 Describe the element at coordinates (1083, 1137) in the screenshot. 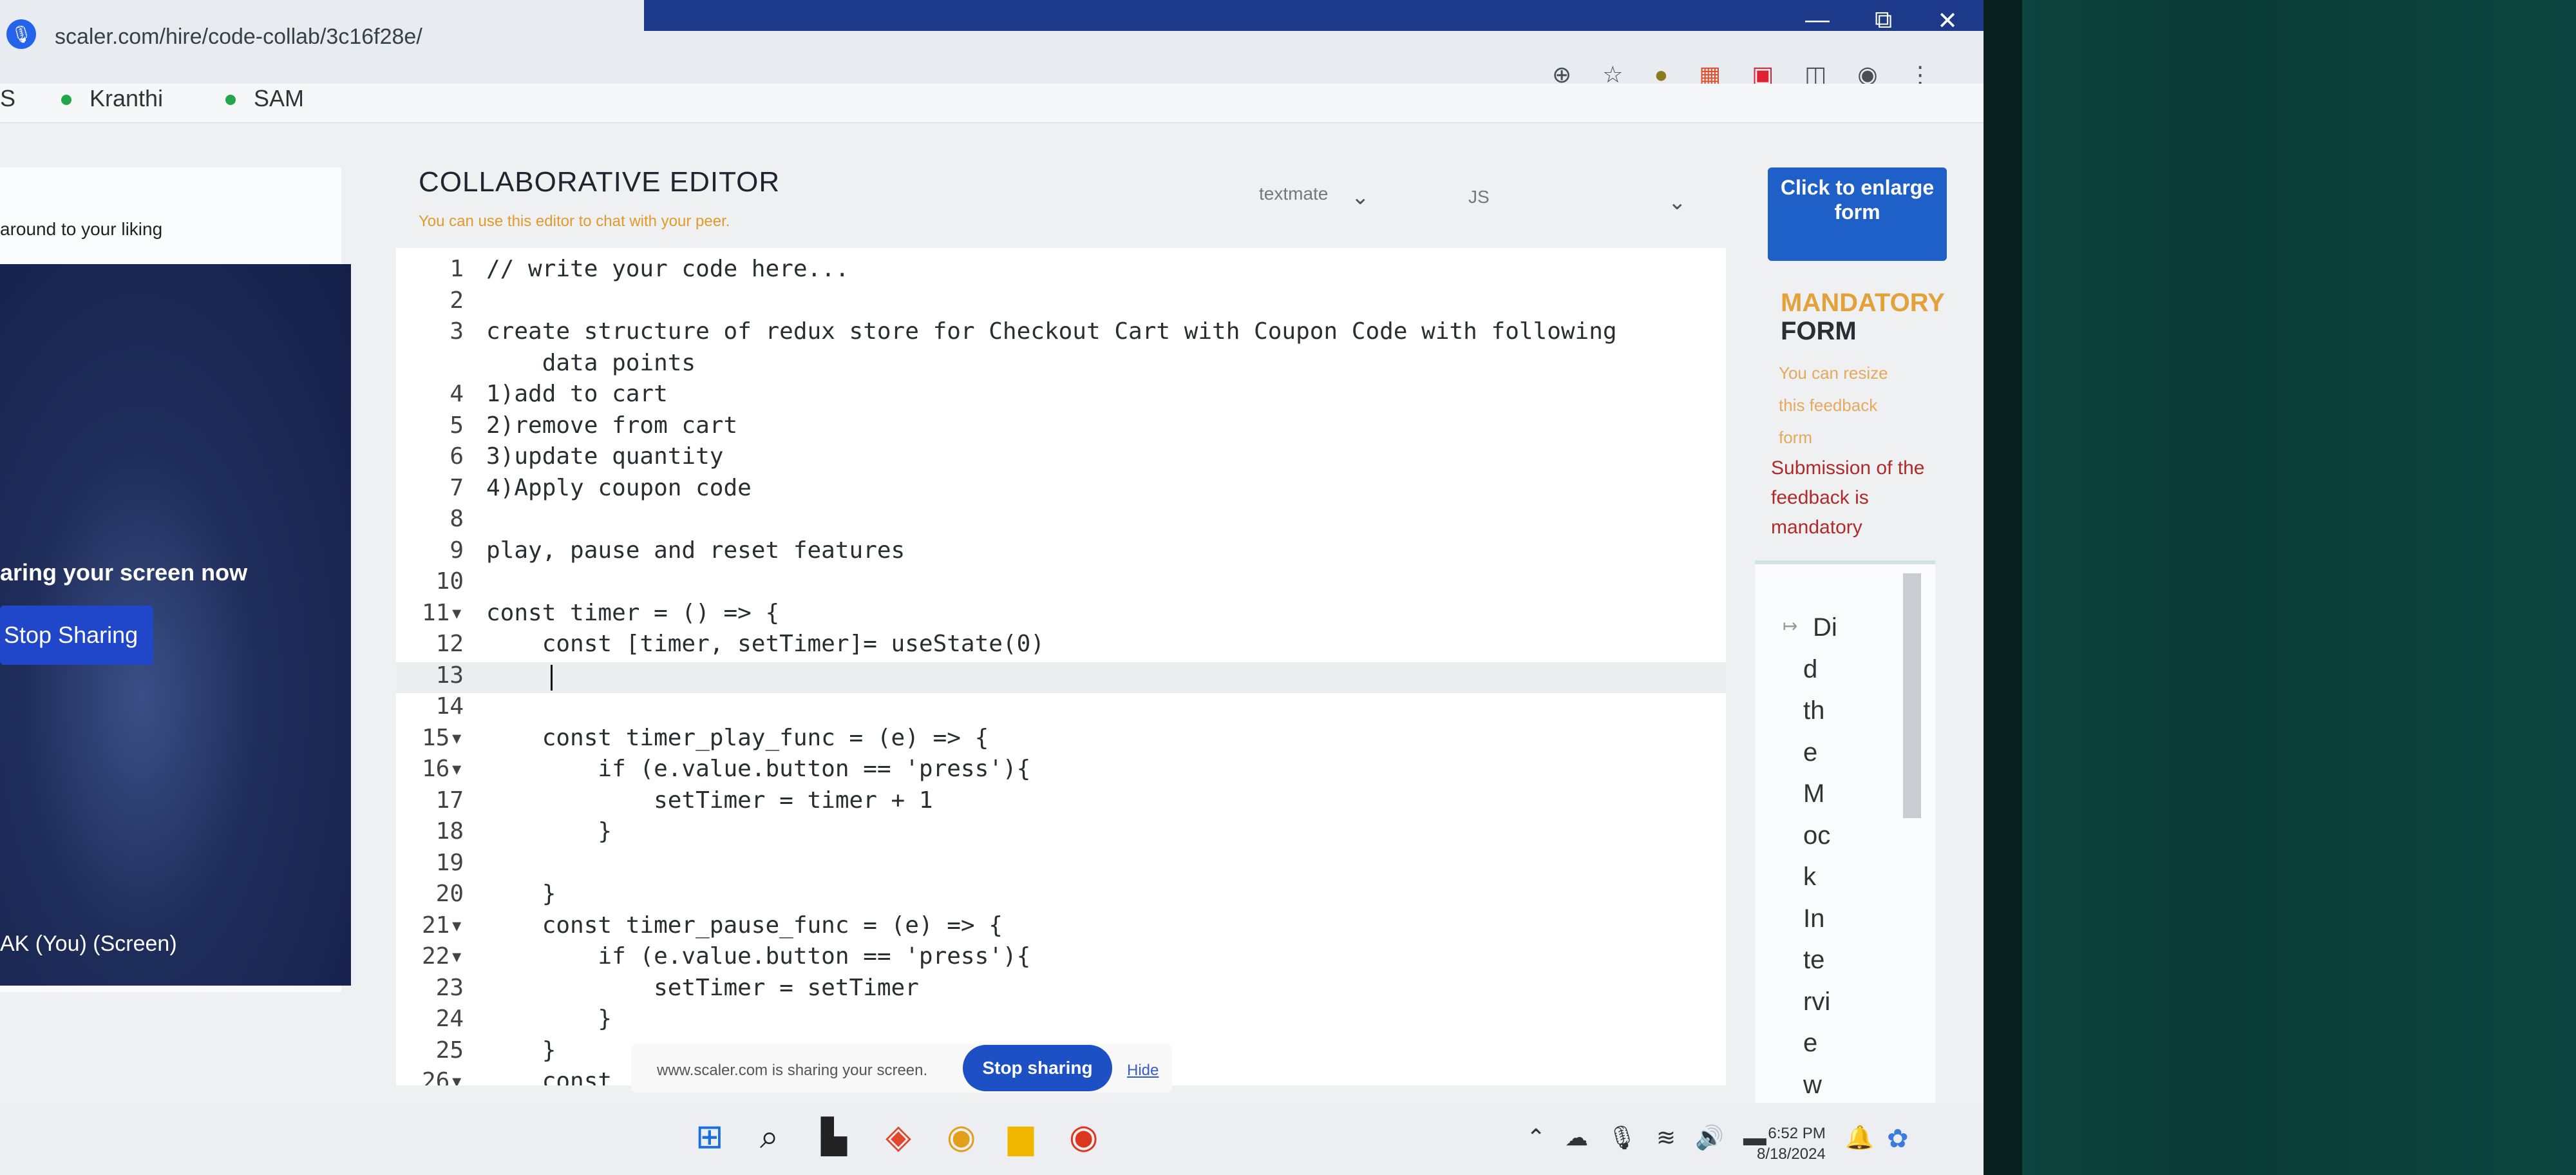

I see `chrome-active-icon: ◉` at that location.